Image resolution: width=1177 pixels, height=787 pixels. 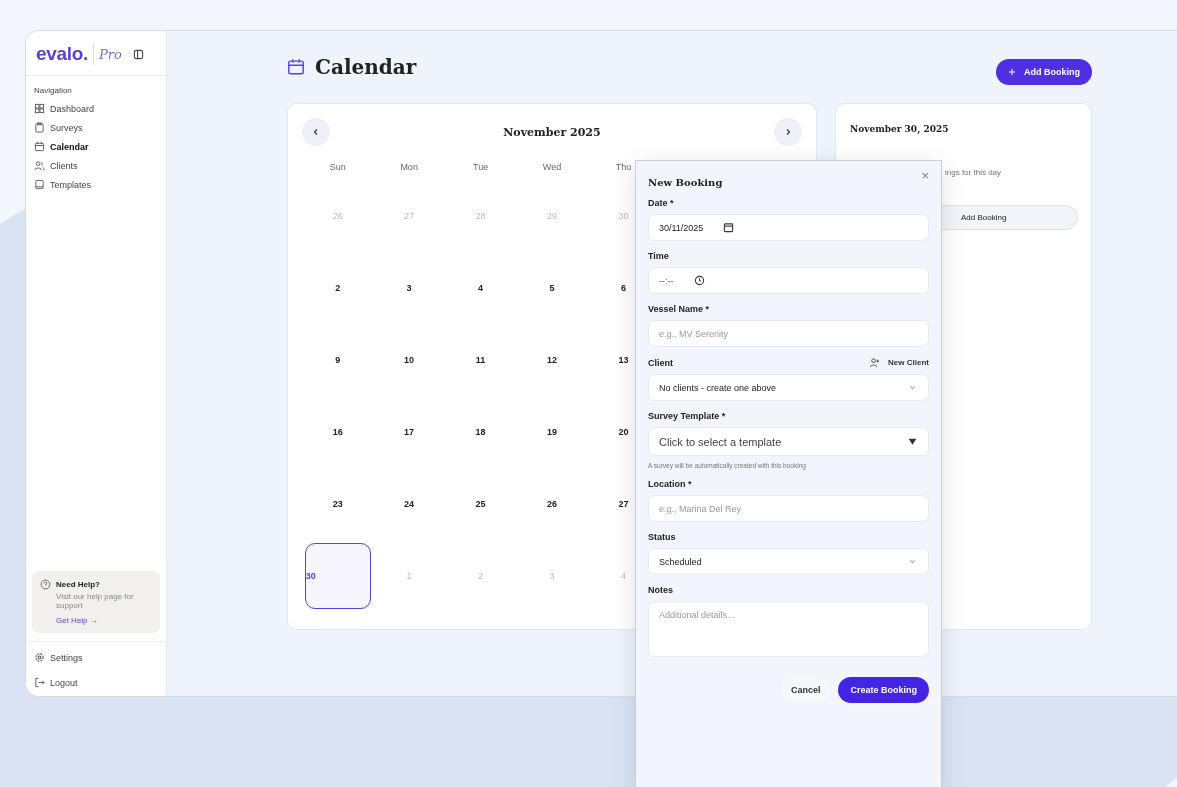 I want to click on field-label: Location *, so click(x=670, y=484).